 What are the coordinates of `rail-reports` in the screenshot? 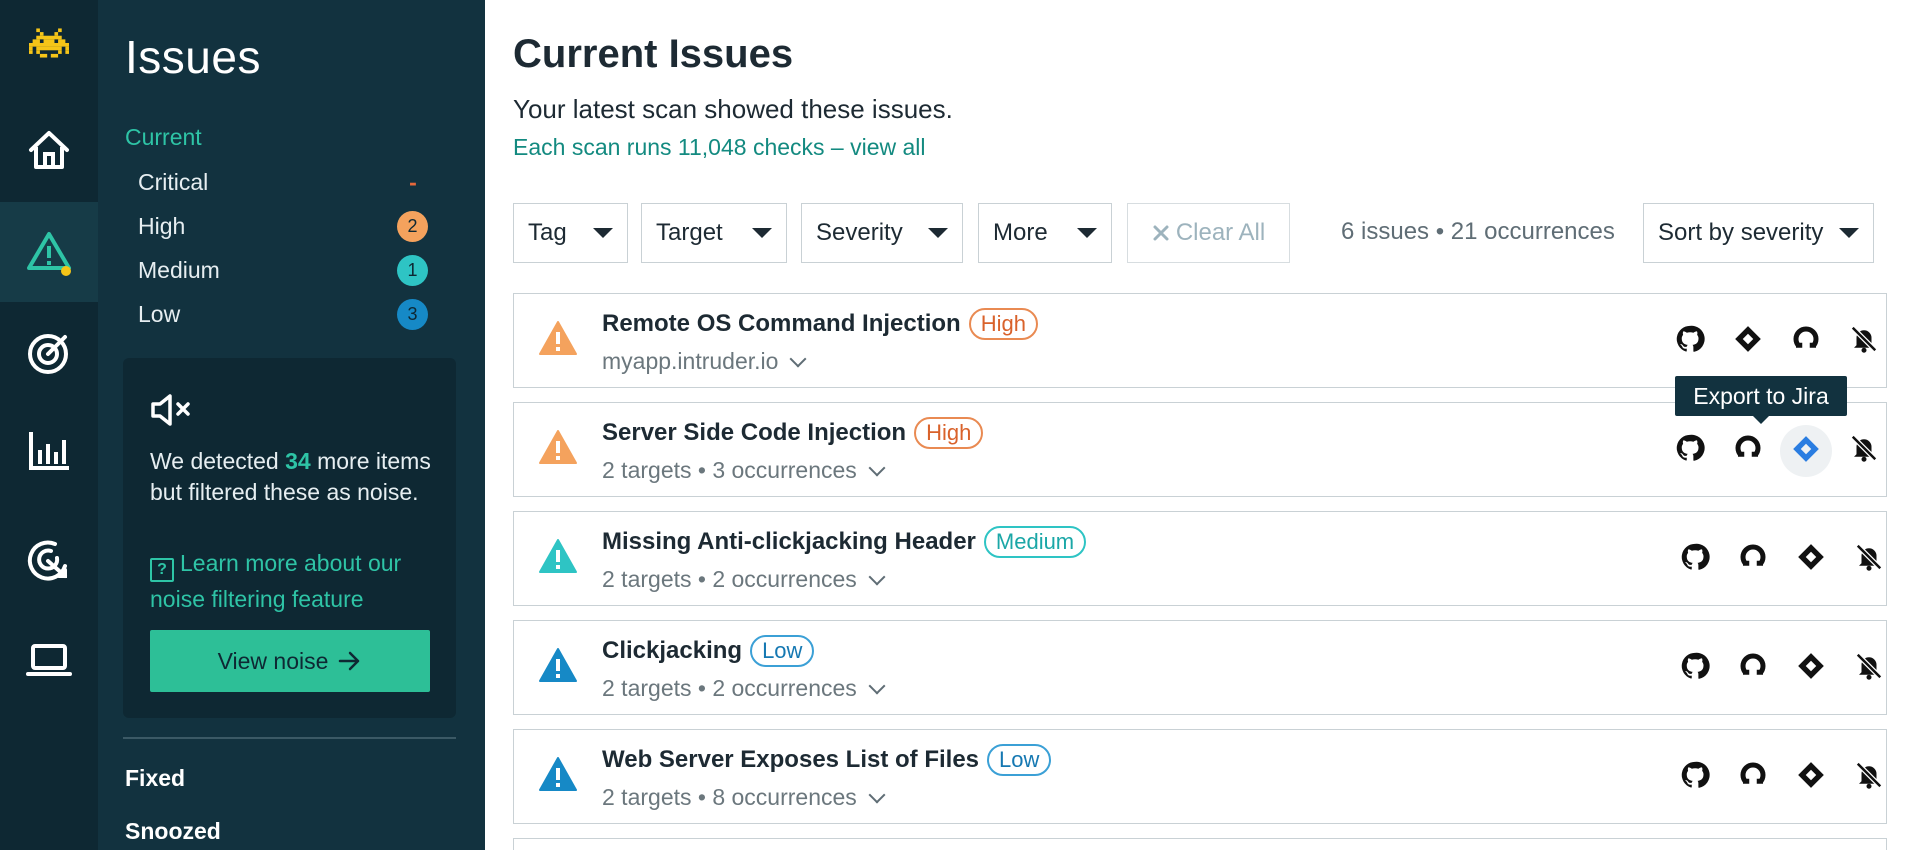 It's located at (49, 450).